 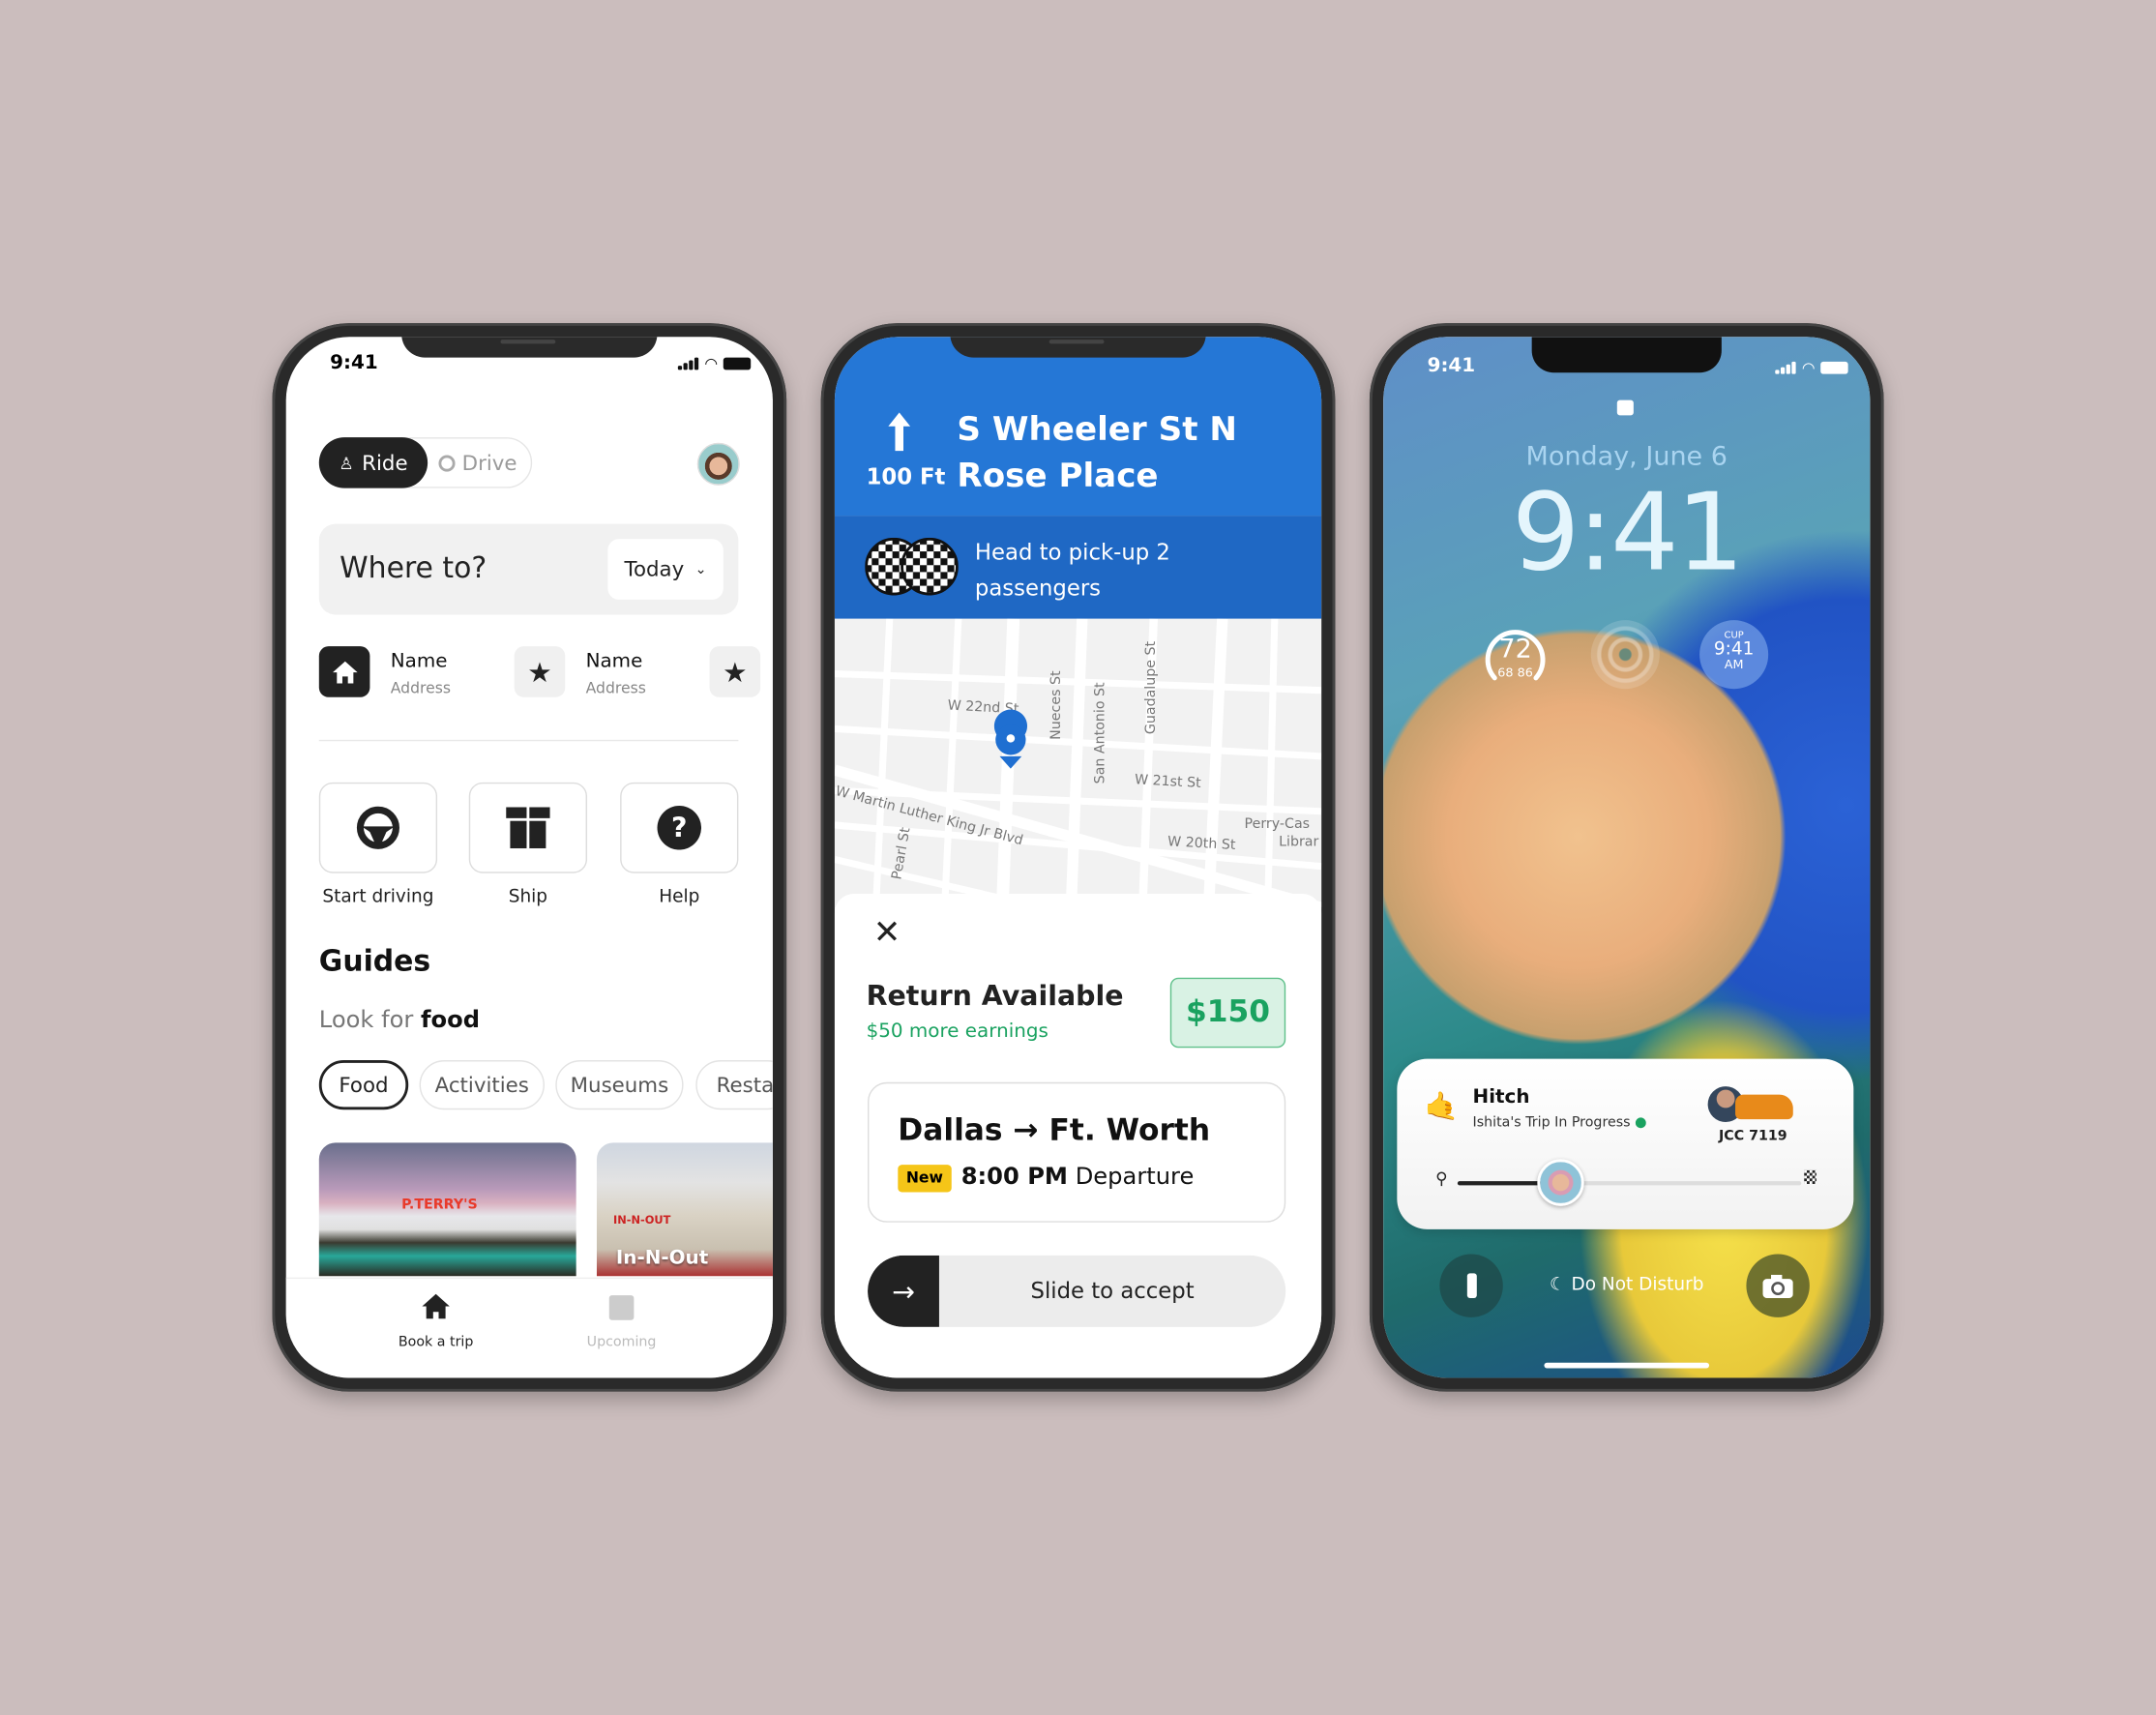 What do you see at coordinates (1077, 1177) in the screenshot?
I see `departure: 8:00 PM Departure` at bounding box center [1077, 1177].